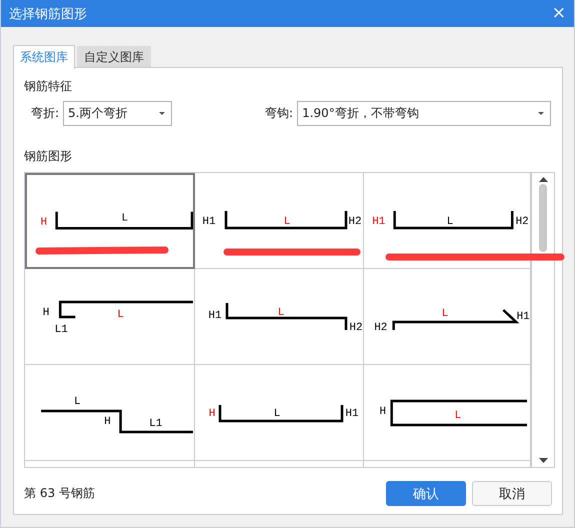  I want to click on shape-tile: H L L1, so click(110, 317).